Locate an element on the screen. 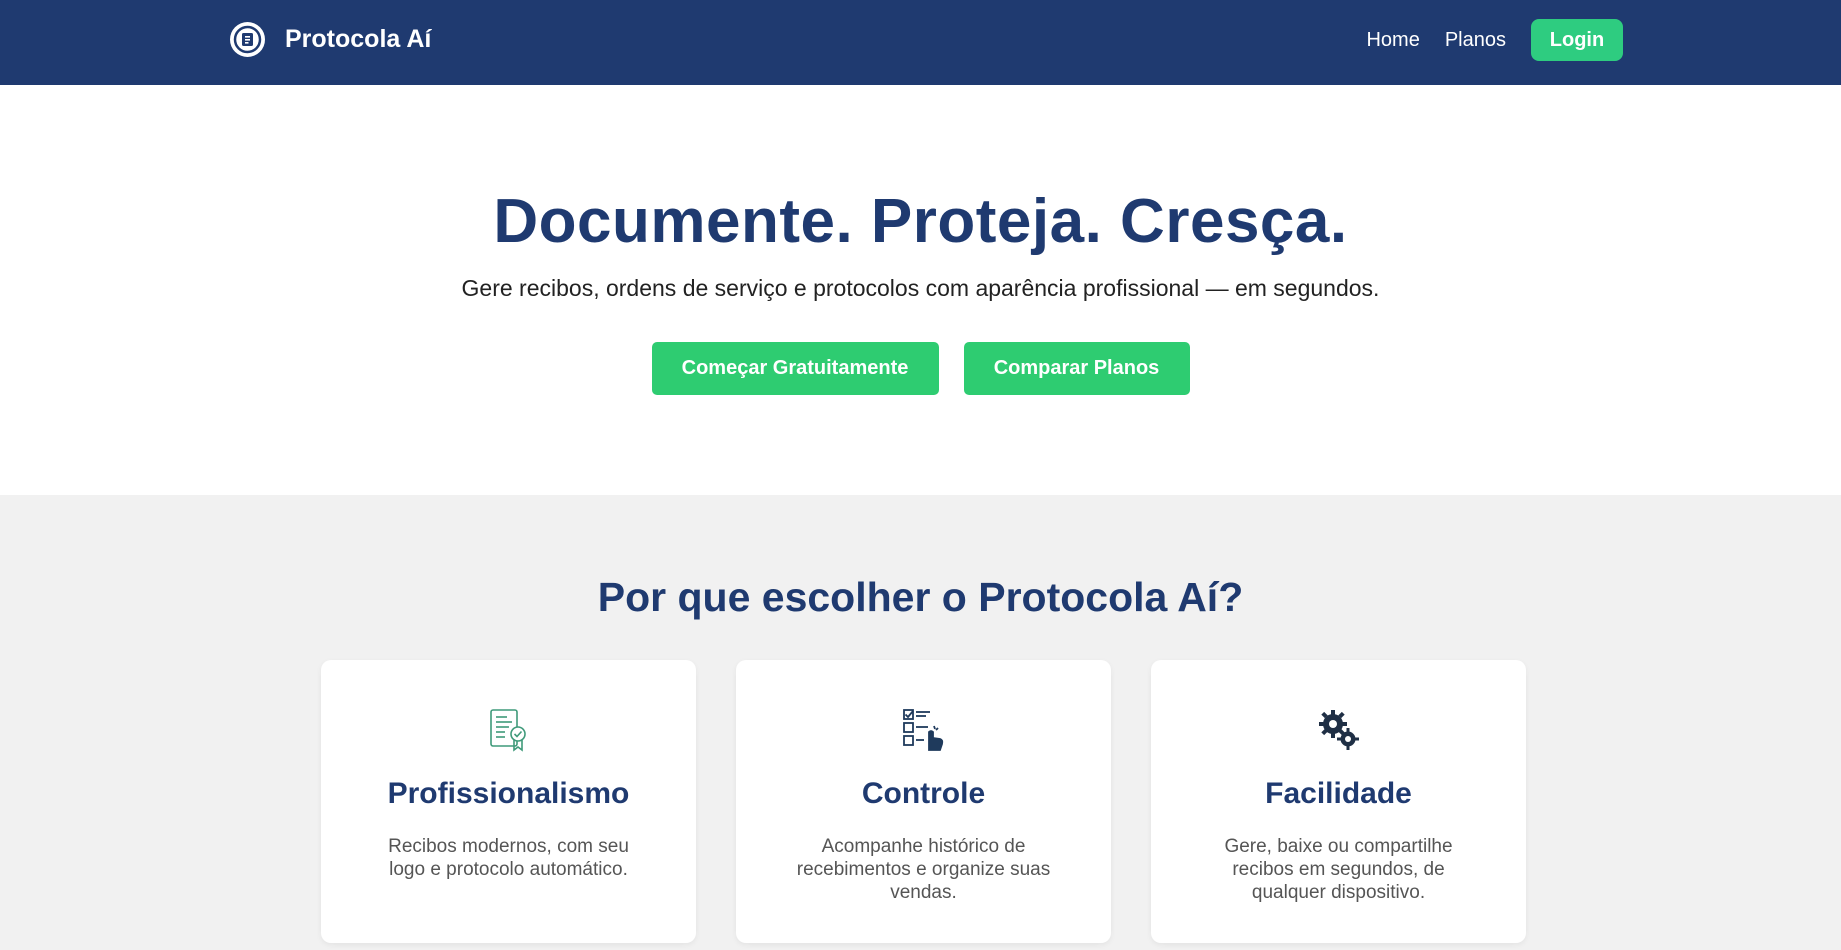 This screenshot has height=950, width=1841. hero-title: Documente. Proteja. Cresça. is located at coordinates (920, 221).